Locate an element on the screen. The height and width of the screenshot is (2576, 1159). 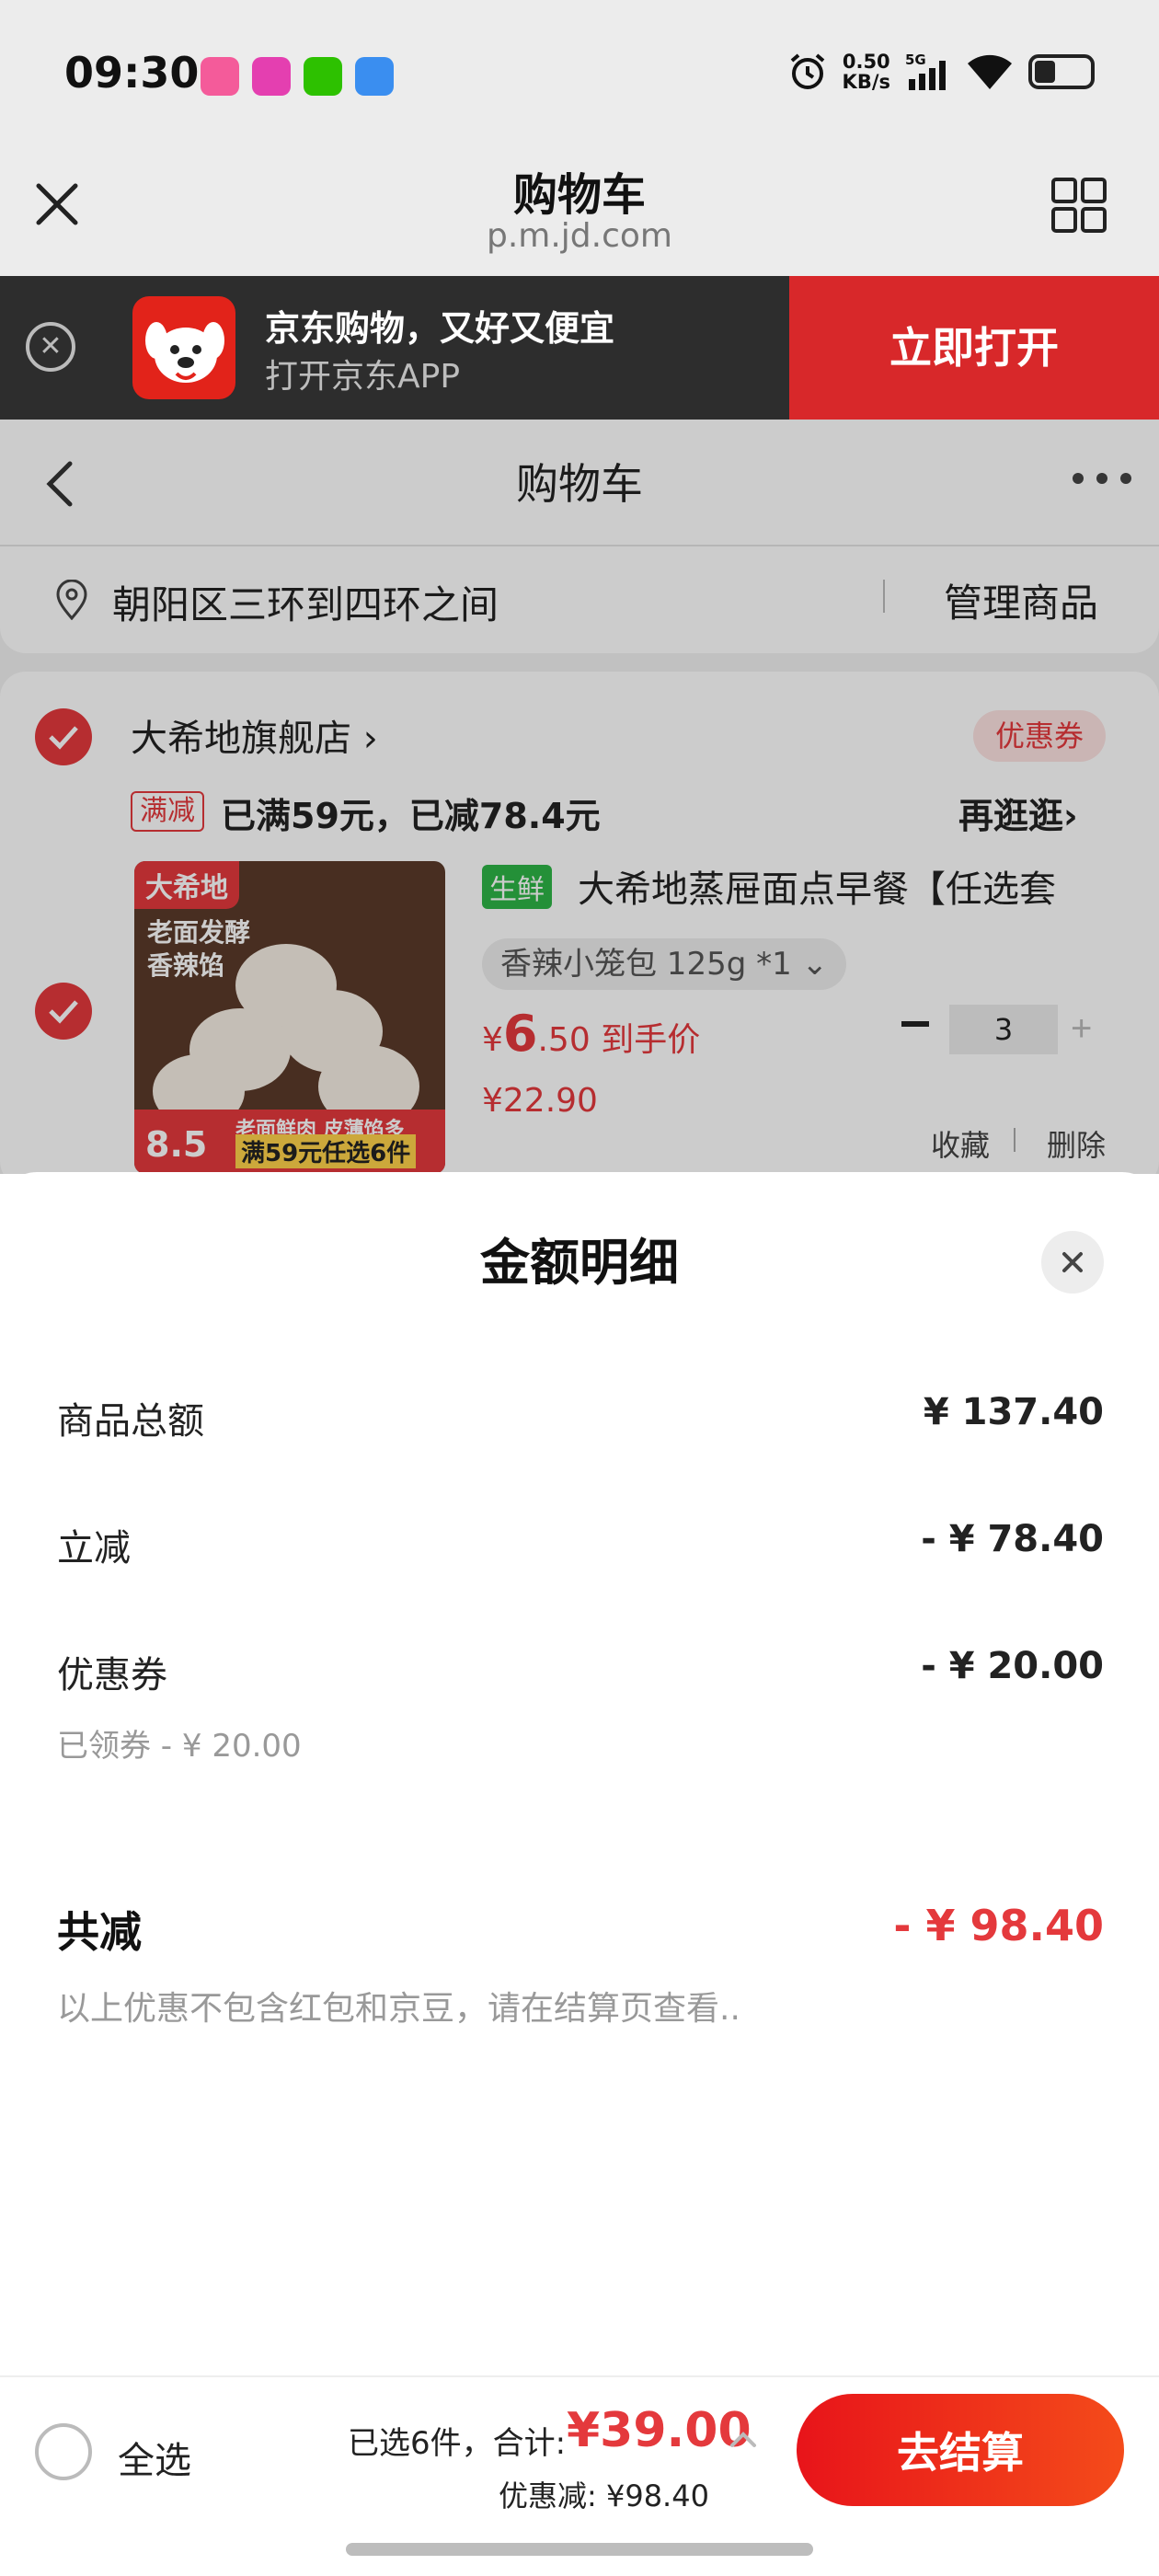
checkout-button: 去结算 is located at coordinates (960, 2450).